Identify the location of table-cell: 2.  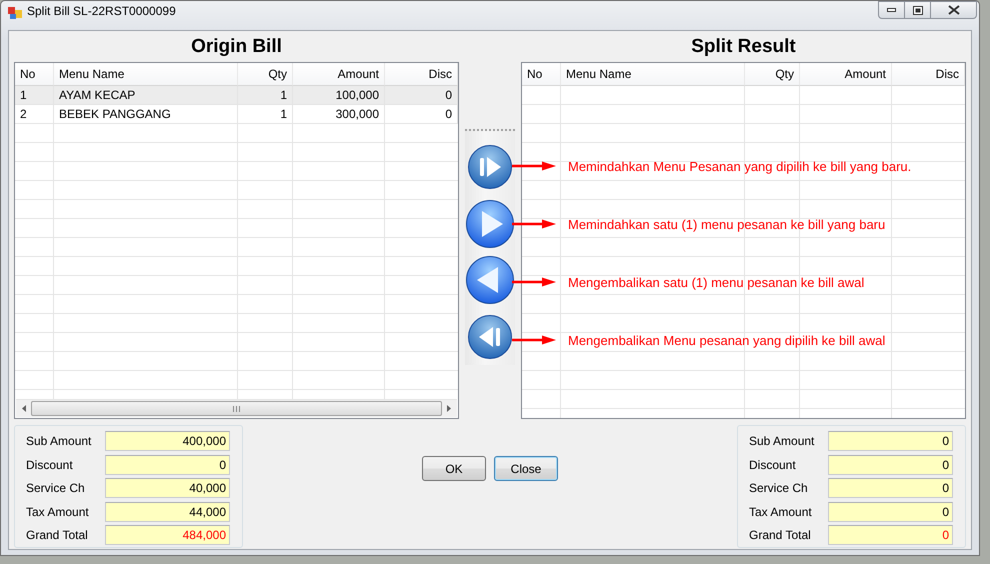
(34, 114).